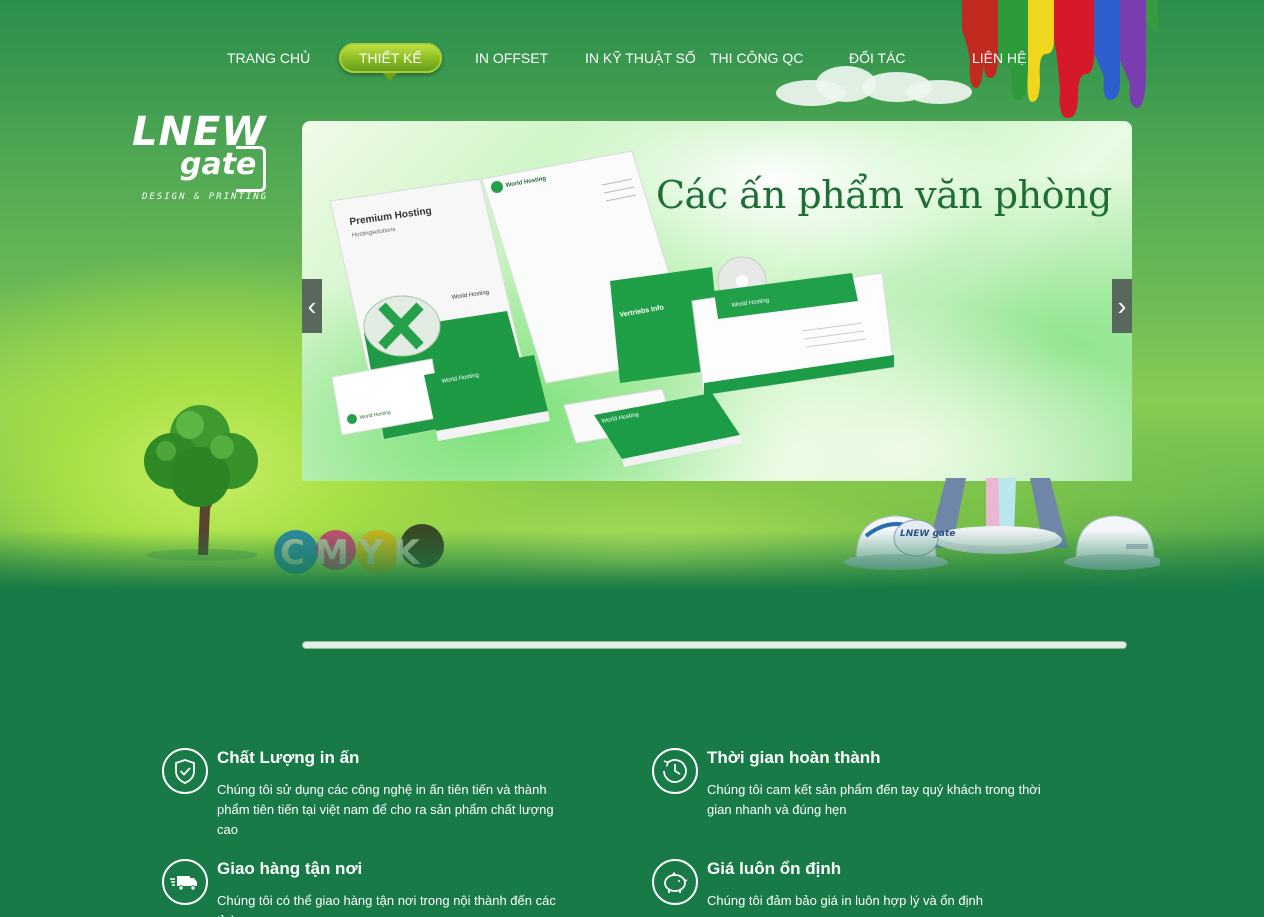 The width and height of the screenshot is (1264, 917). Describe the element at coordinates (511, 58) in the screenshot. I see `nav-item-in-offset: IN OFFSET` at that location.